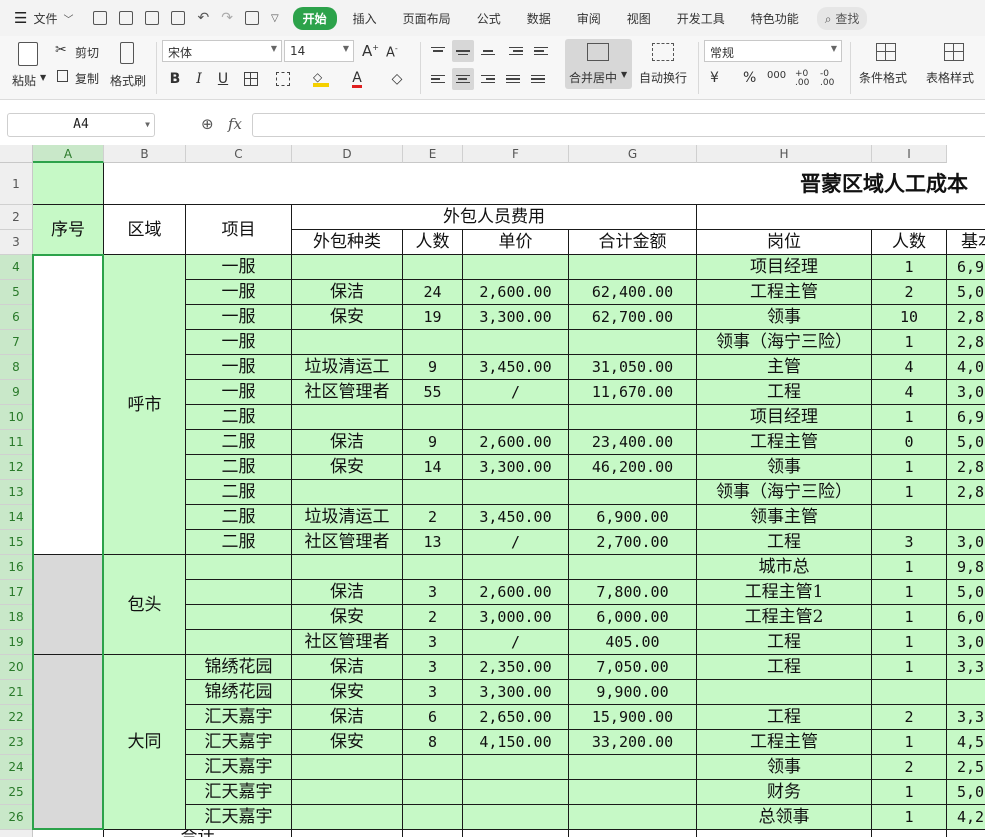  What do you see at coordinates (145, 154) in the screenshot?
I see `column-header: B` at bounding box center [145, 154].